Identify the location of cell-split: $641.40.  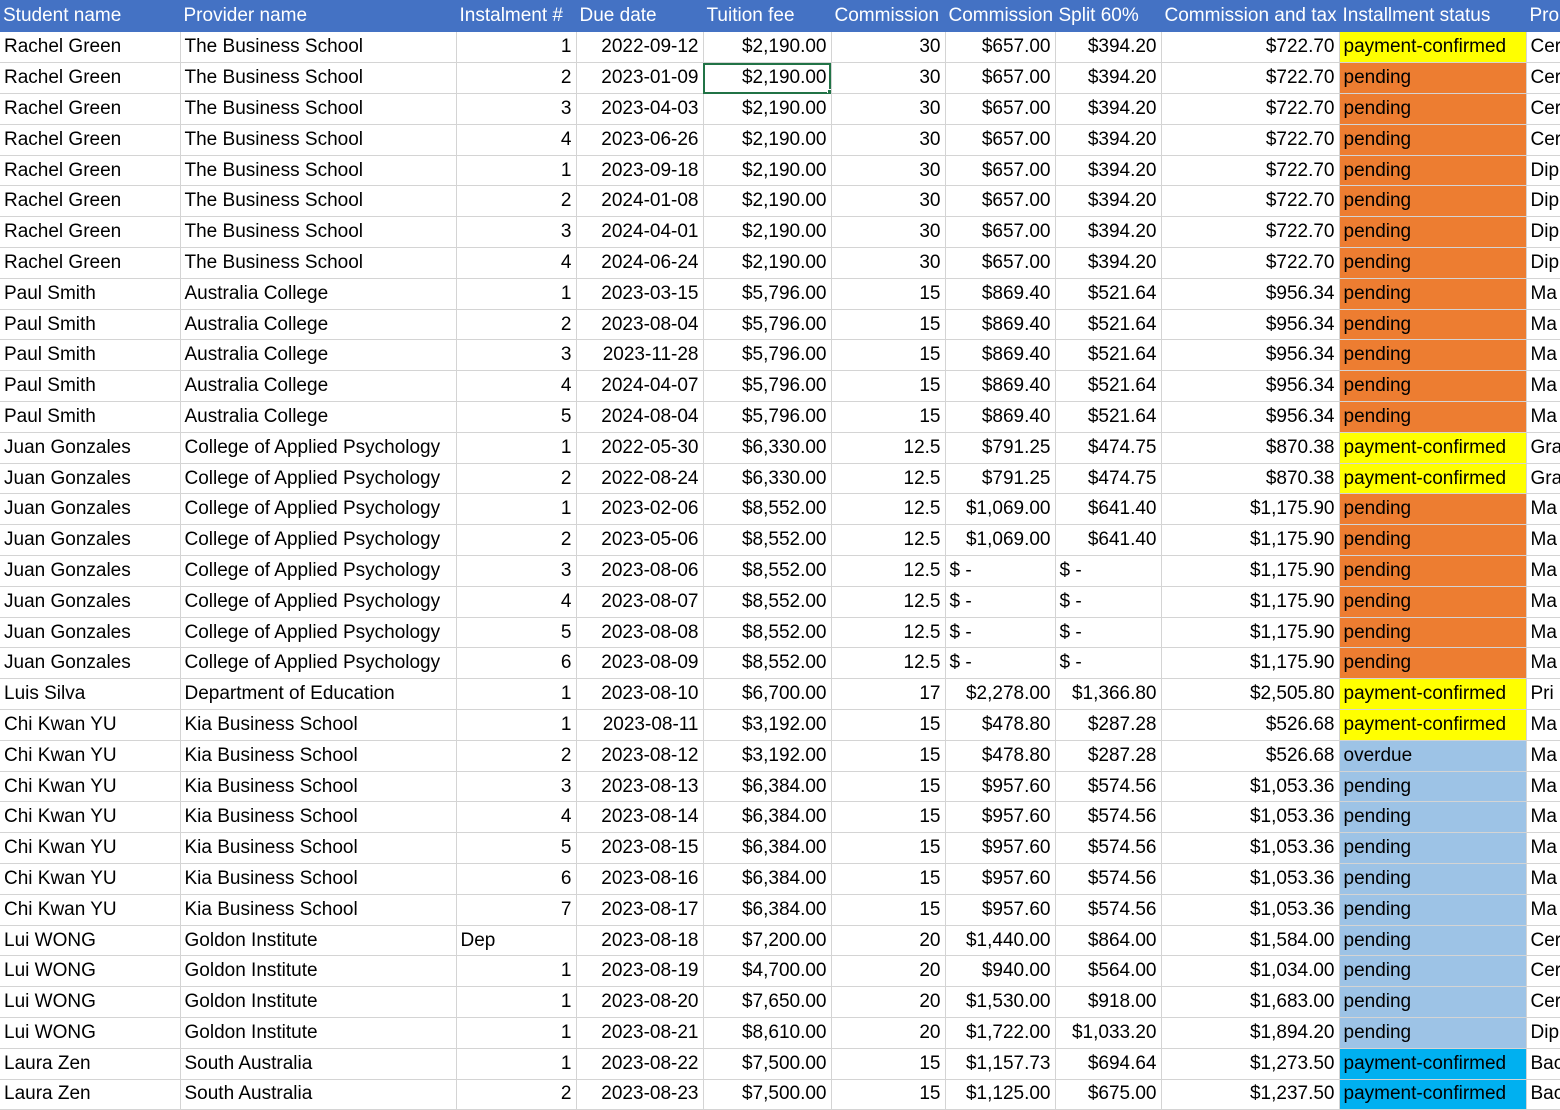
(1108, 540).